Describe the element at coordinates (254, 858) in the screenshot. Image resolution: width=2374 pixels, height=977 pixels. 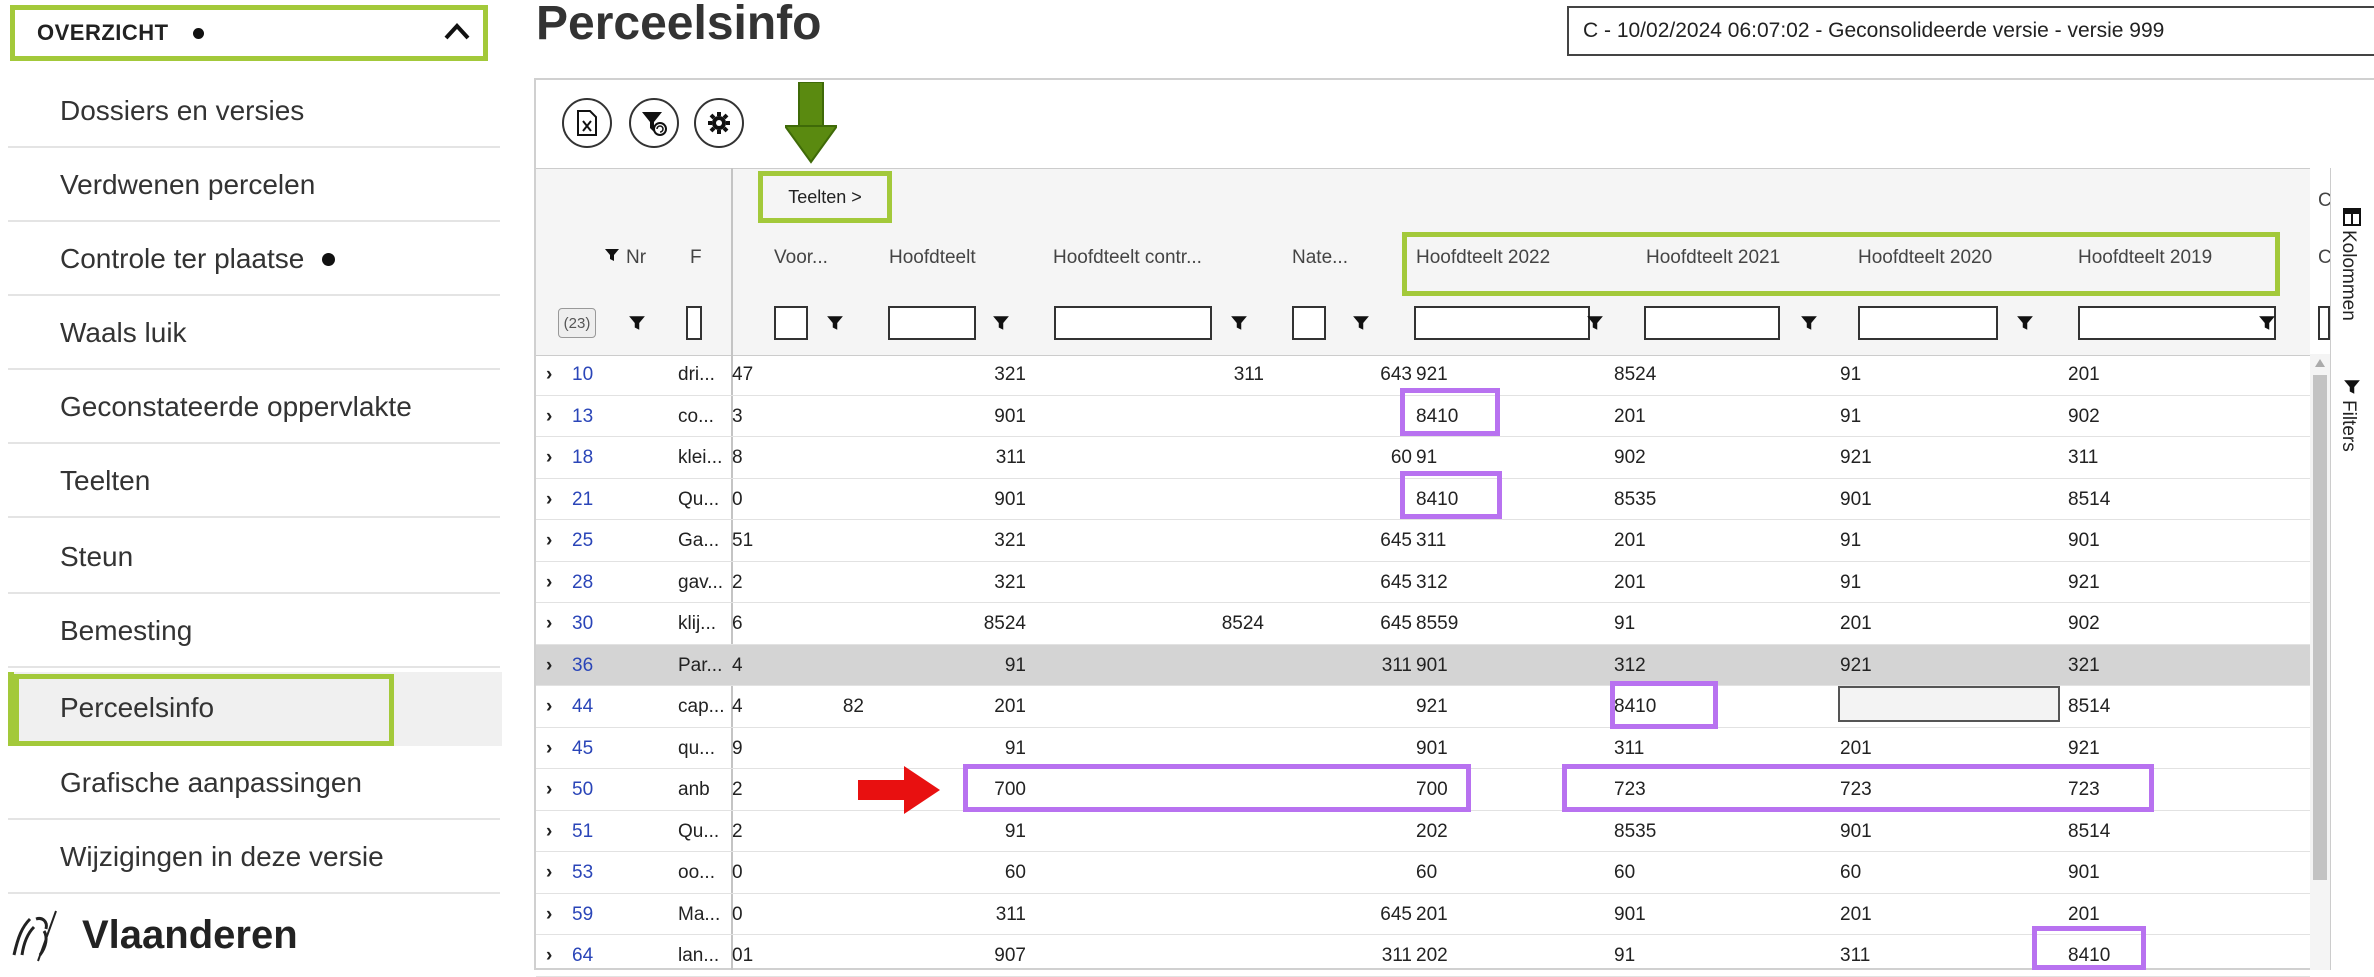
I see `sidebar-item-wijzigingen: Wijzigingen in deze versie` at that location.